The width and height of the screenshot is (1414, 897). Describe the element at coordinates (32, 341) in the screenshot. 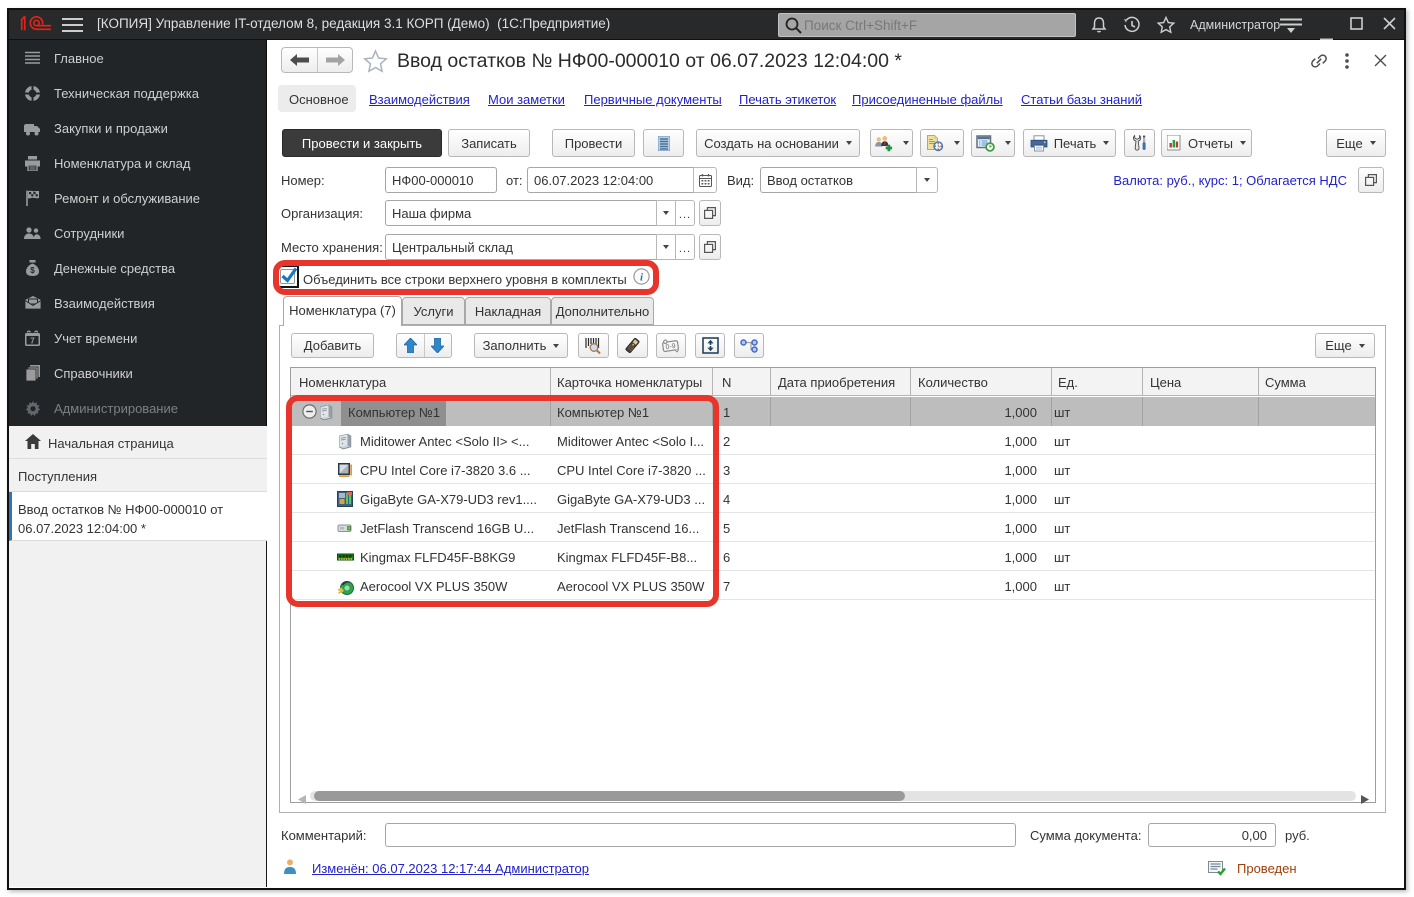

I see `svg-text: 7` at that location.